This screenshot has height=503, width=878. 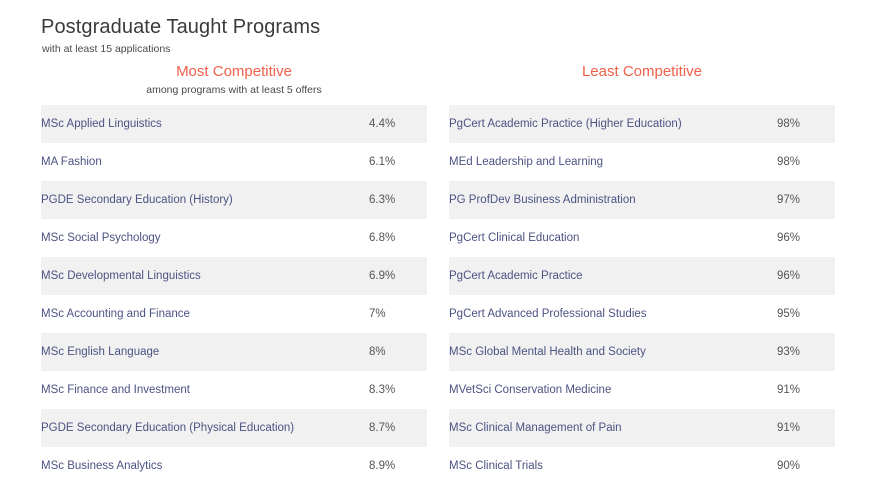 What do you see at coordinates (377, 314) in the screenshot?
I see `program-value: 7%` at bounding box center [377, 314].